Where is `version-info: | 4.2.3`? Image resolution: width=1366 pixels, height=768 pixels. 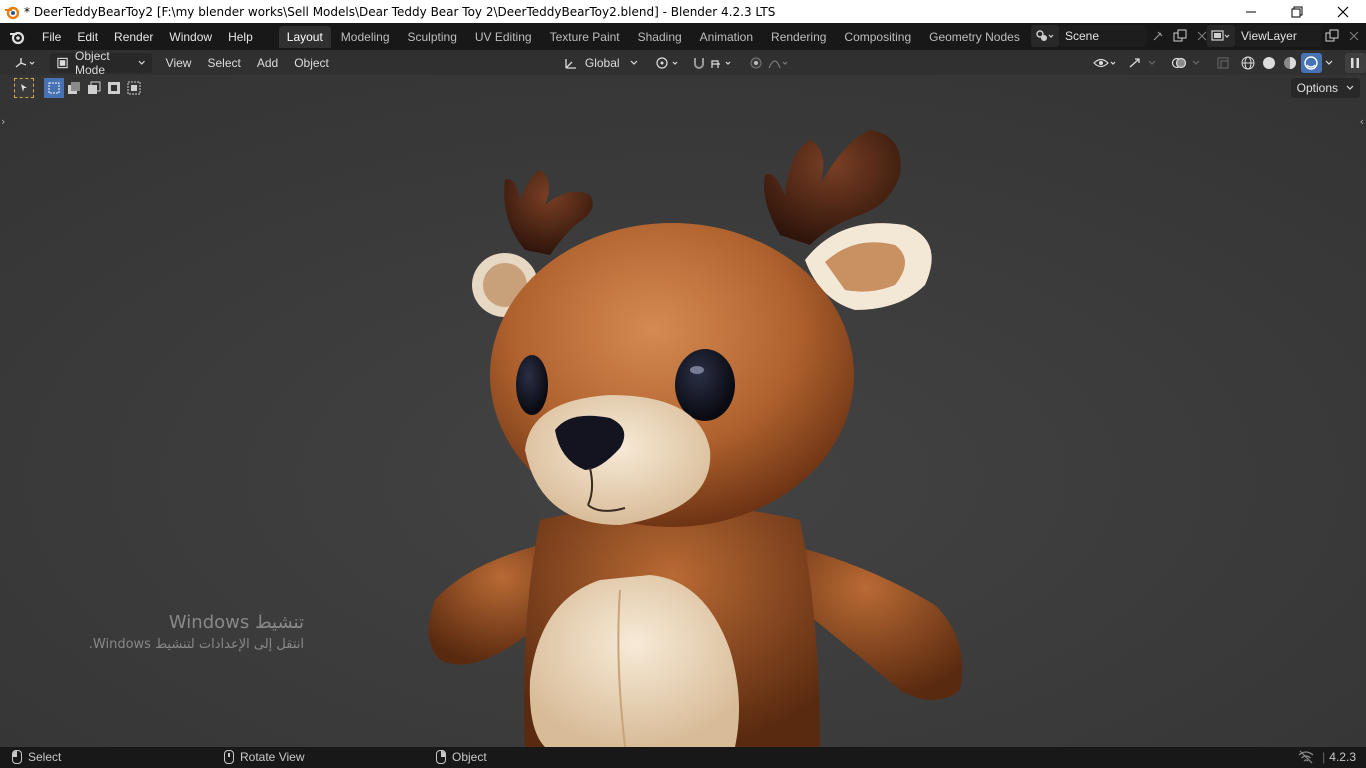
version-info: | 4.2.3 is located at coordinates (1327, 757).